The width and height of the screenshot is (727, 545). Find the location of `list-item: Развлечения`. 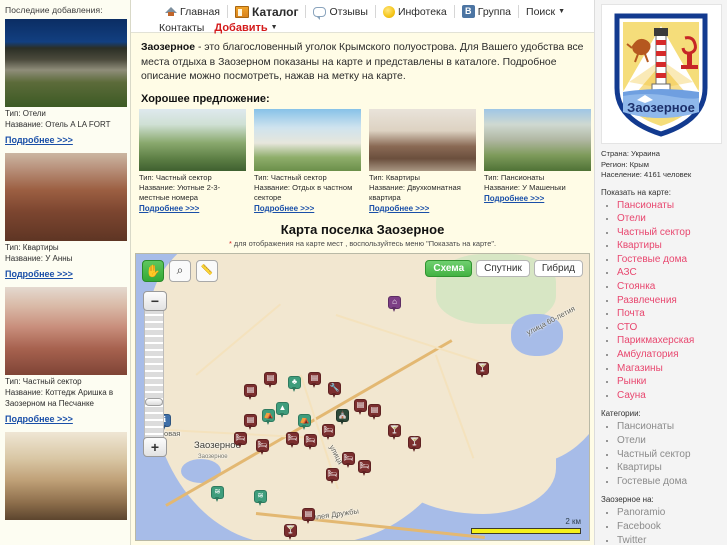

list-item: Развлечения is located at coordinates (672, 301).